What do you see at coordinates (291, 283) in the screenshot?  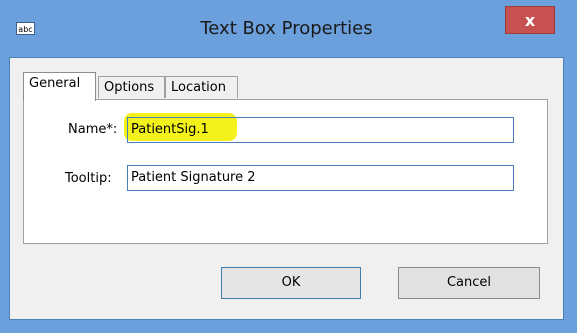 I see `ok-button: OK` at bounding box center [291, 283].